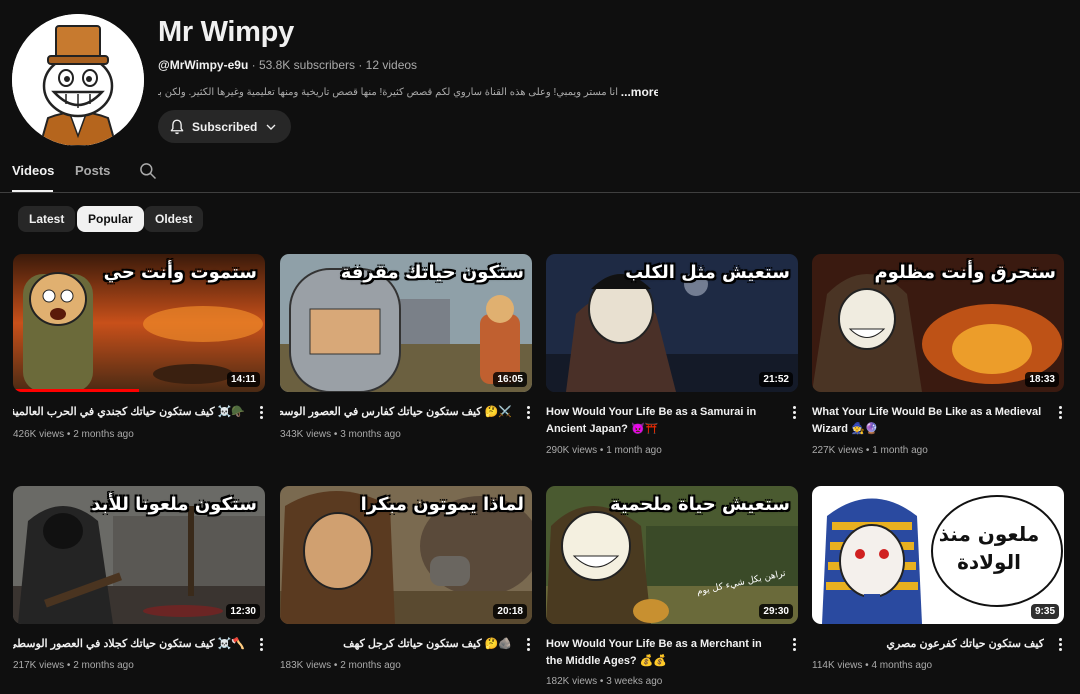 This screenshot has height=694, width=1080. Describe the element at coordinates (776, 611) in the screenshot. I see `video-duration: 29:30` at that location.